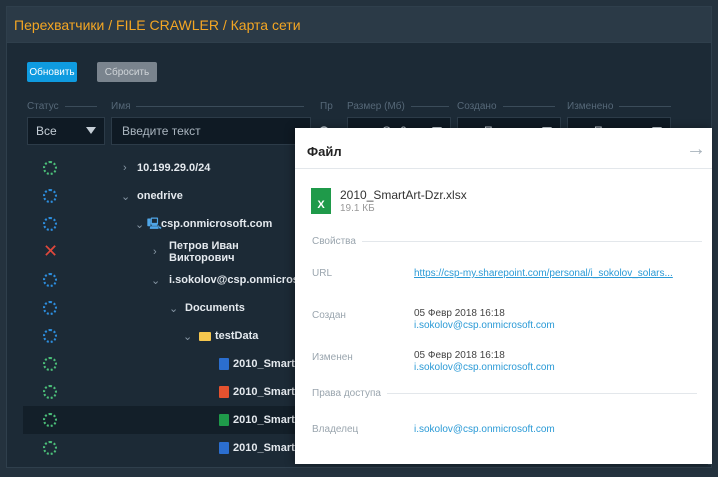 The width and height of the screenshot is (718, 477). I want to click on access-section-header: Права доступа, so click(504, 393).